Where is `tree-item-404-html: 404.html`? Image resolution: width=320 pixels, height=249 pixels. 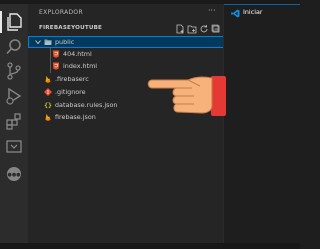
tree-item-404-html: 404.html is located at coordinates (126, 54).